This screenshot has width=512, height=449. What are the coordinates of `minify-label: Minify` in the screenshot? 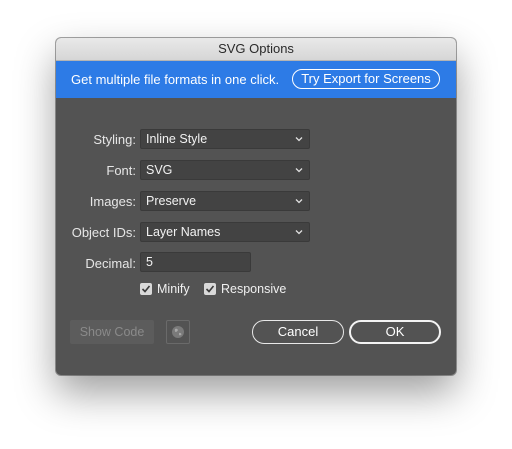 It's located at (173, 289).